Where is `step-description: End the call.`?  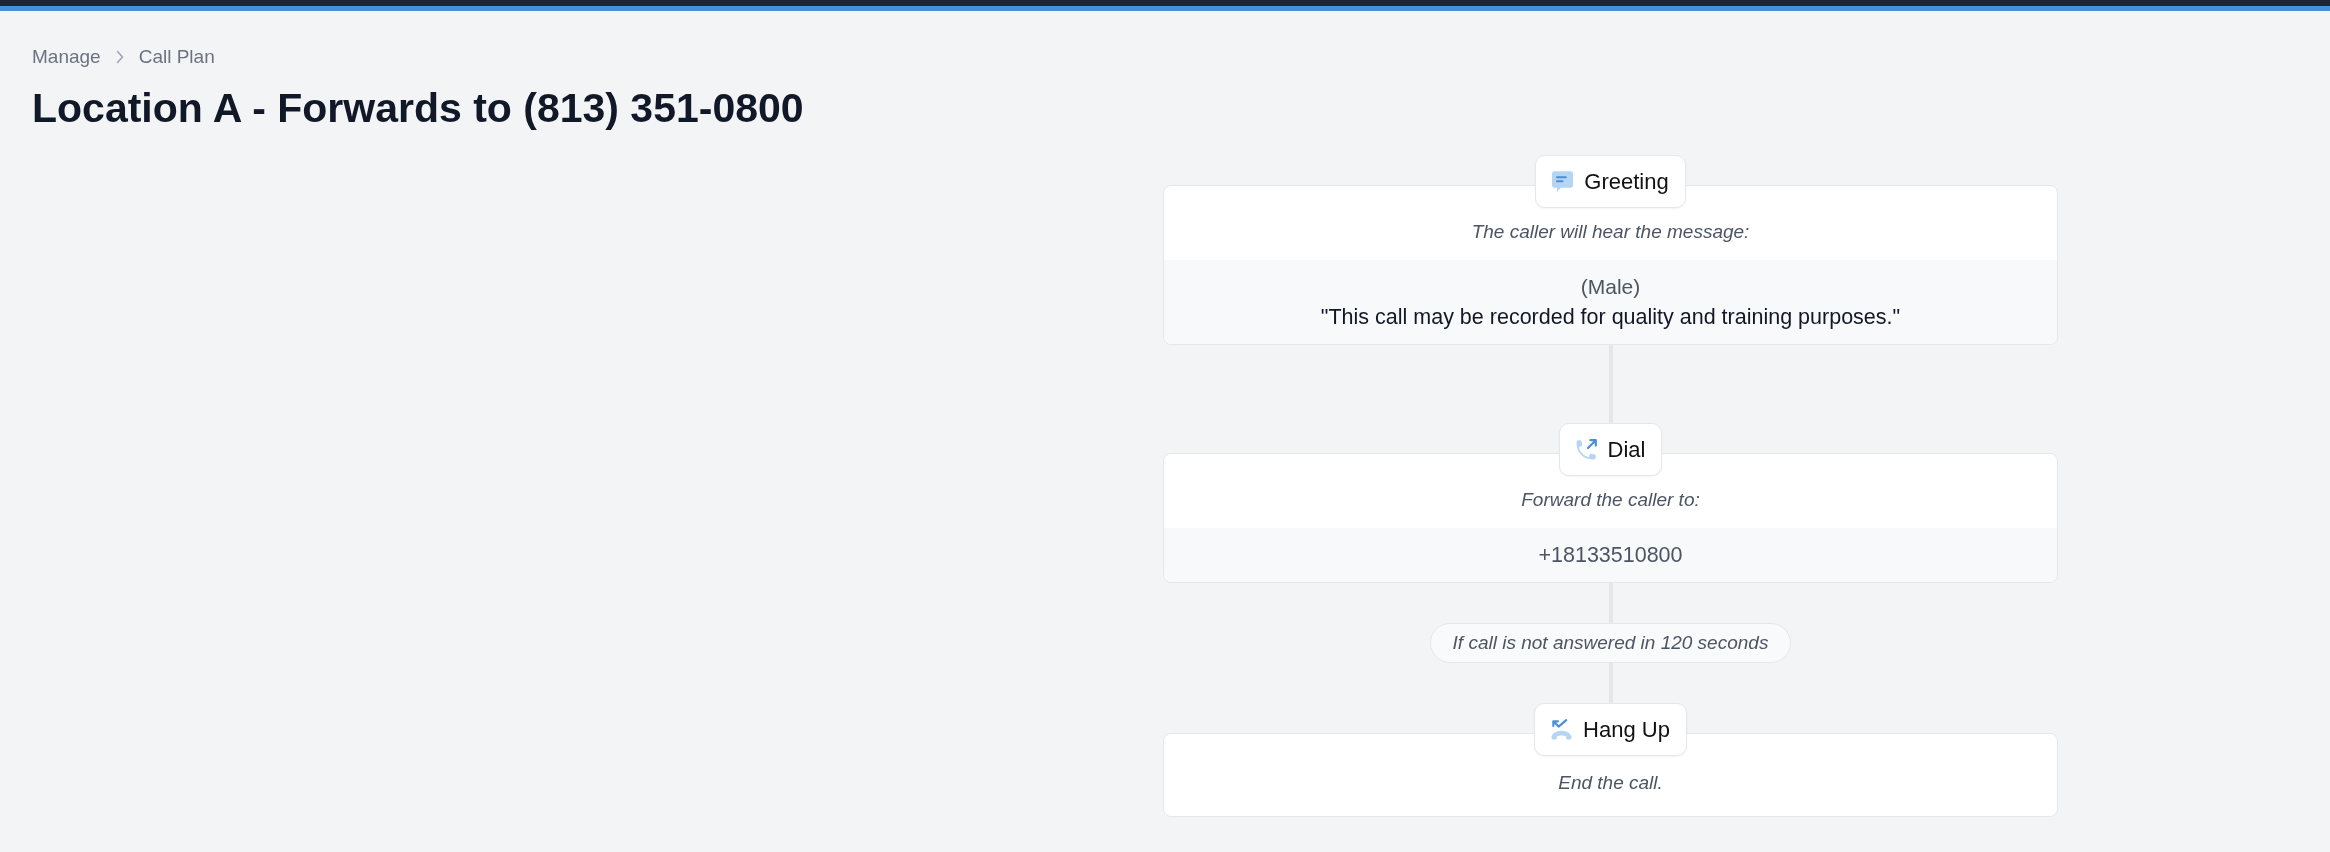
step-description: End the call. is located at coordinates (1610, 783).